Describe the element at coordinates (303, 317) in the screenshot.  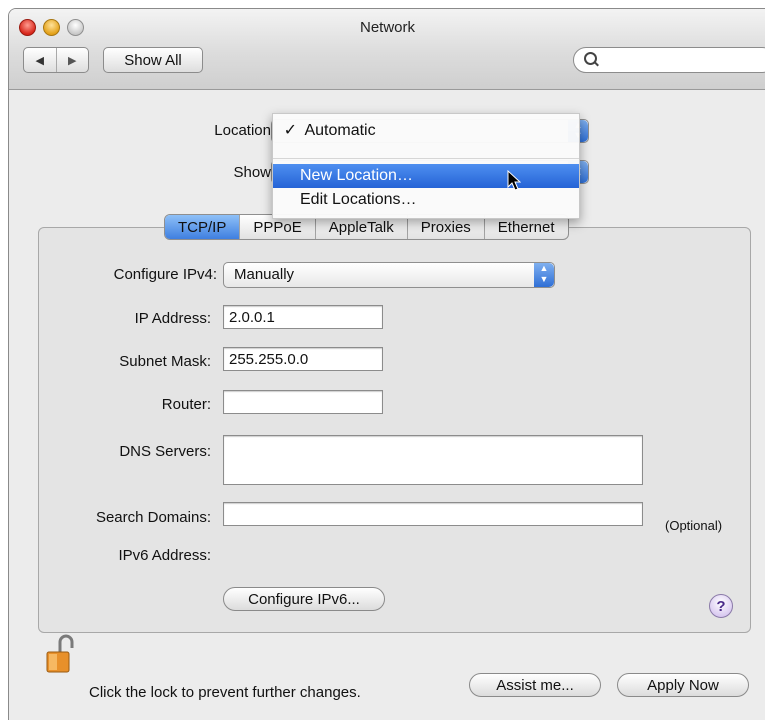
I see `ip-address-field: 2.0.0.1` at that location.